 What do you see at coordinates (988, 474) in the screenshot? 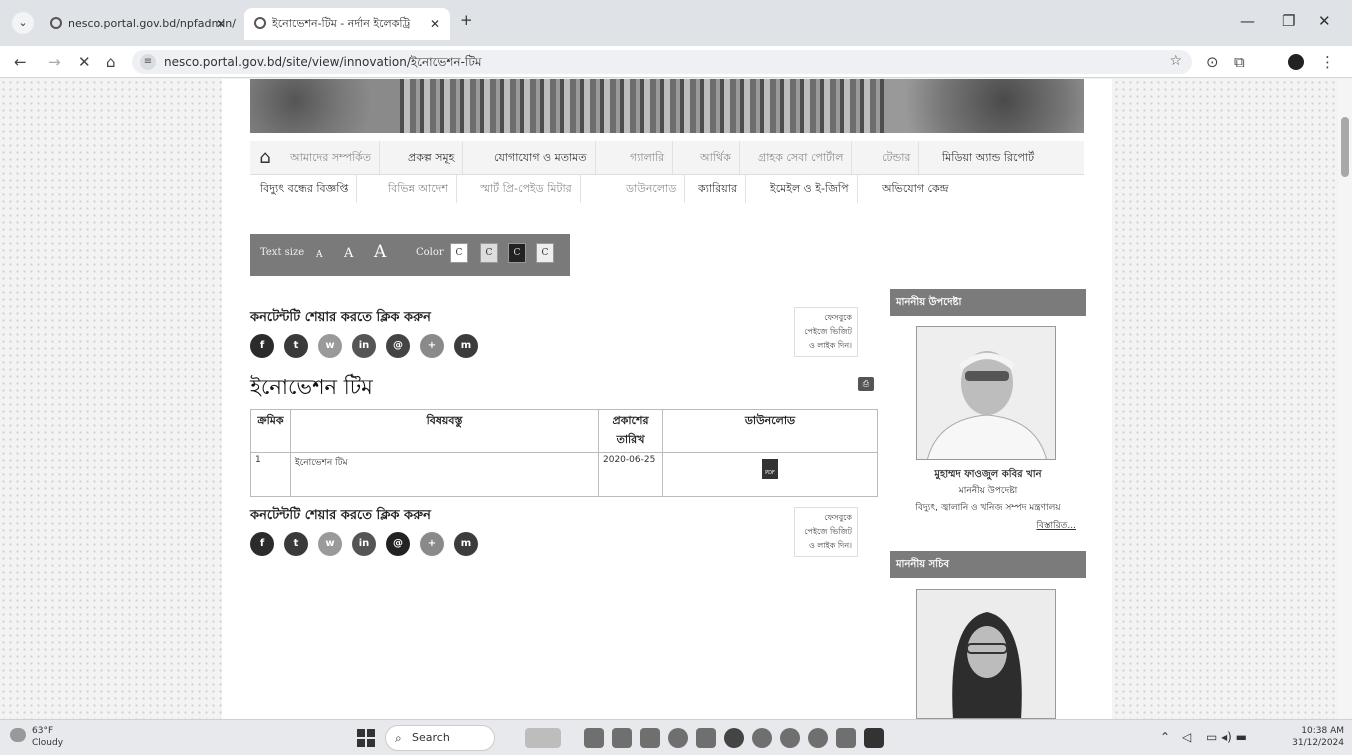
I see `advisor-name: মুহাম্মদ ফাওজুল কবির খান` at bounding box center [988, 474].